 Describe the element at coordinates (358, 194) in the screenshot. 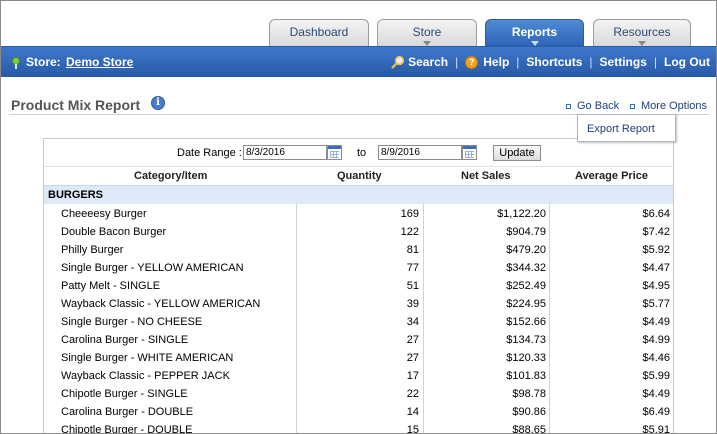

I see `category-header: BURGERS` at that location.